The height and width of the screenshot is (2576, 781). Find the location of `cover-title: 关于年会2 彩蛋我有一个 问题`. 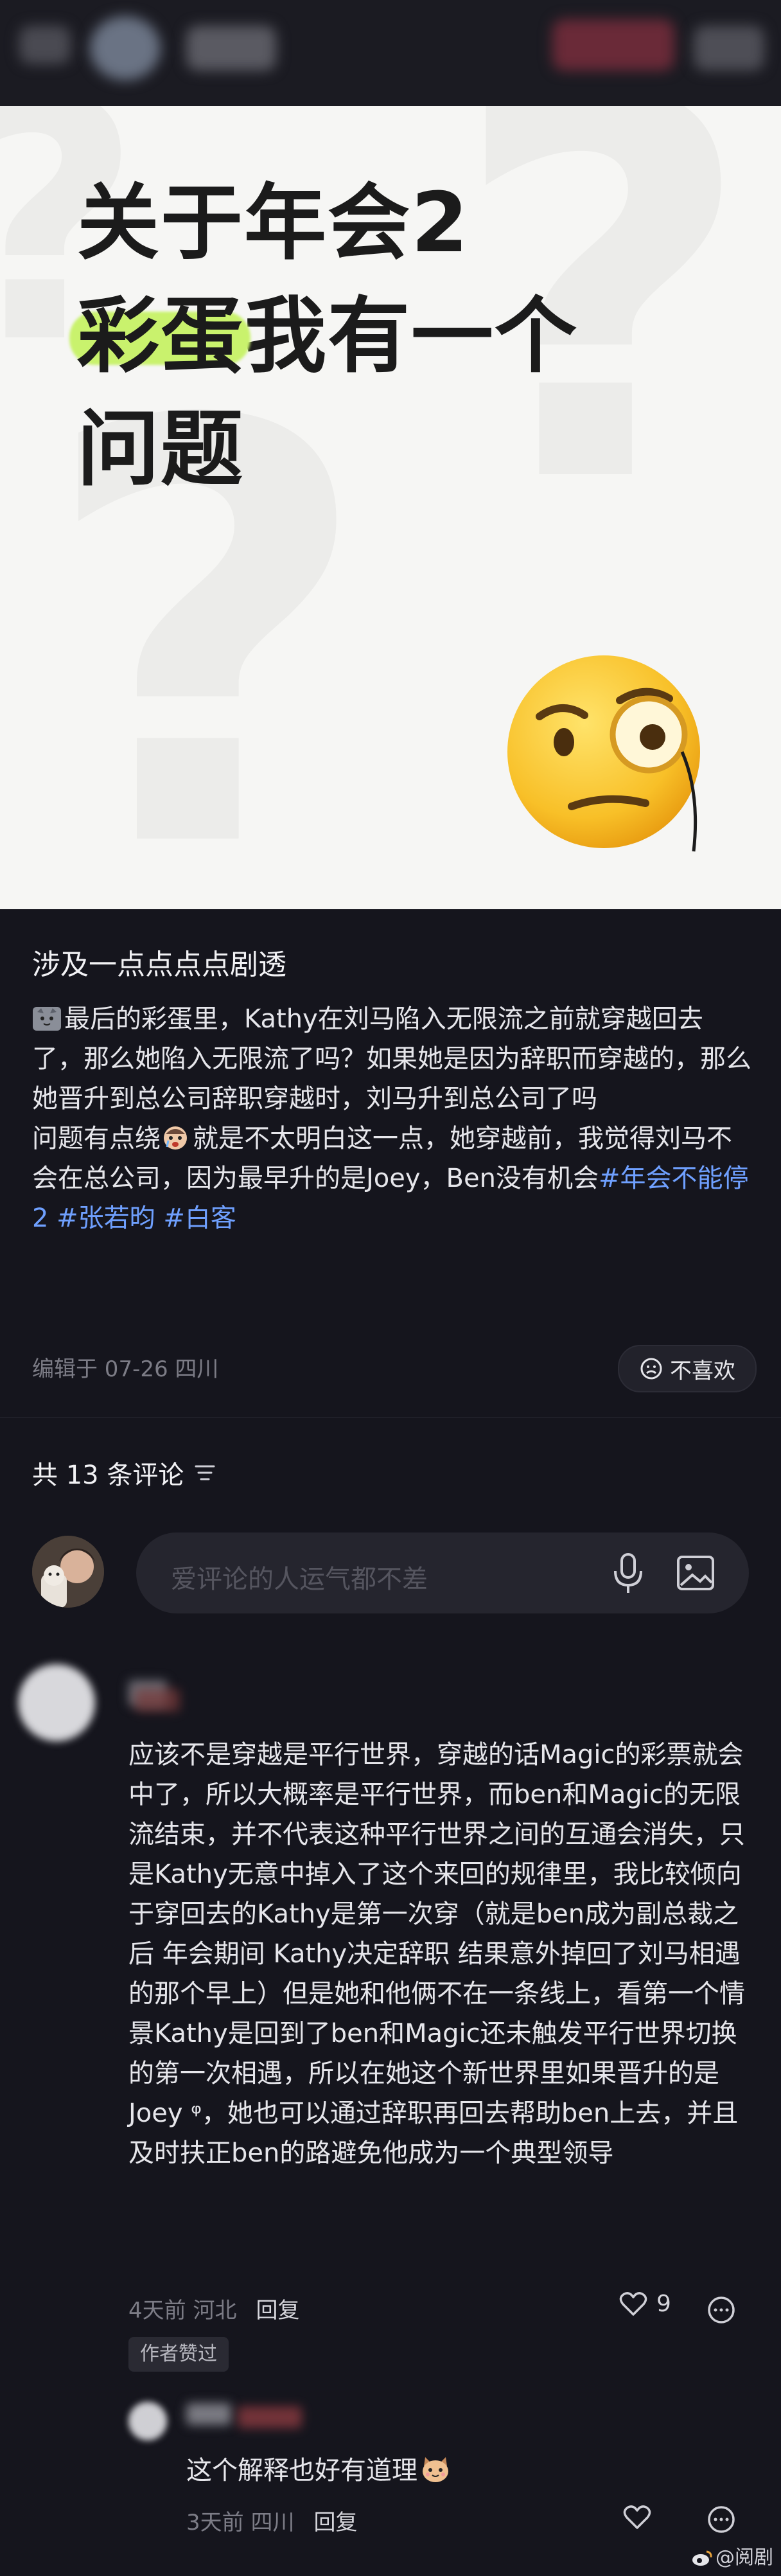

cover-title: 关于年会2 彩蛋我有一个 问题 is located at coordinates (328, 337).